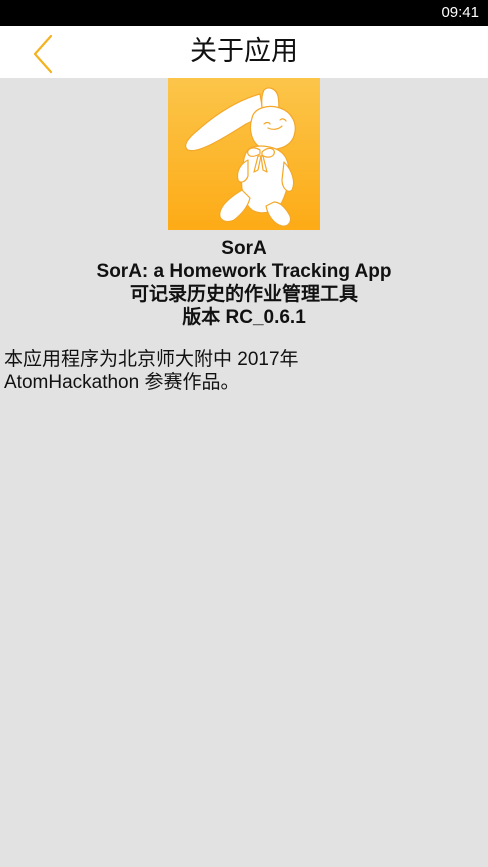 Image resolution: width=488 pixels, height=867 pixels. Describe the element at coordinates (460, 12) in the screenshot. I see `status-time: 09:41` at that location.